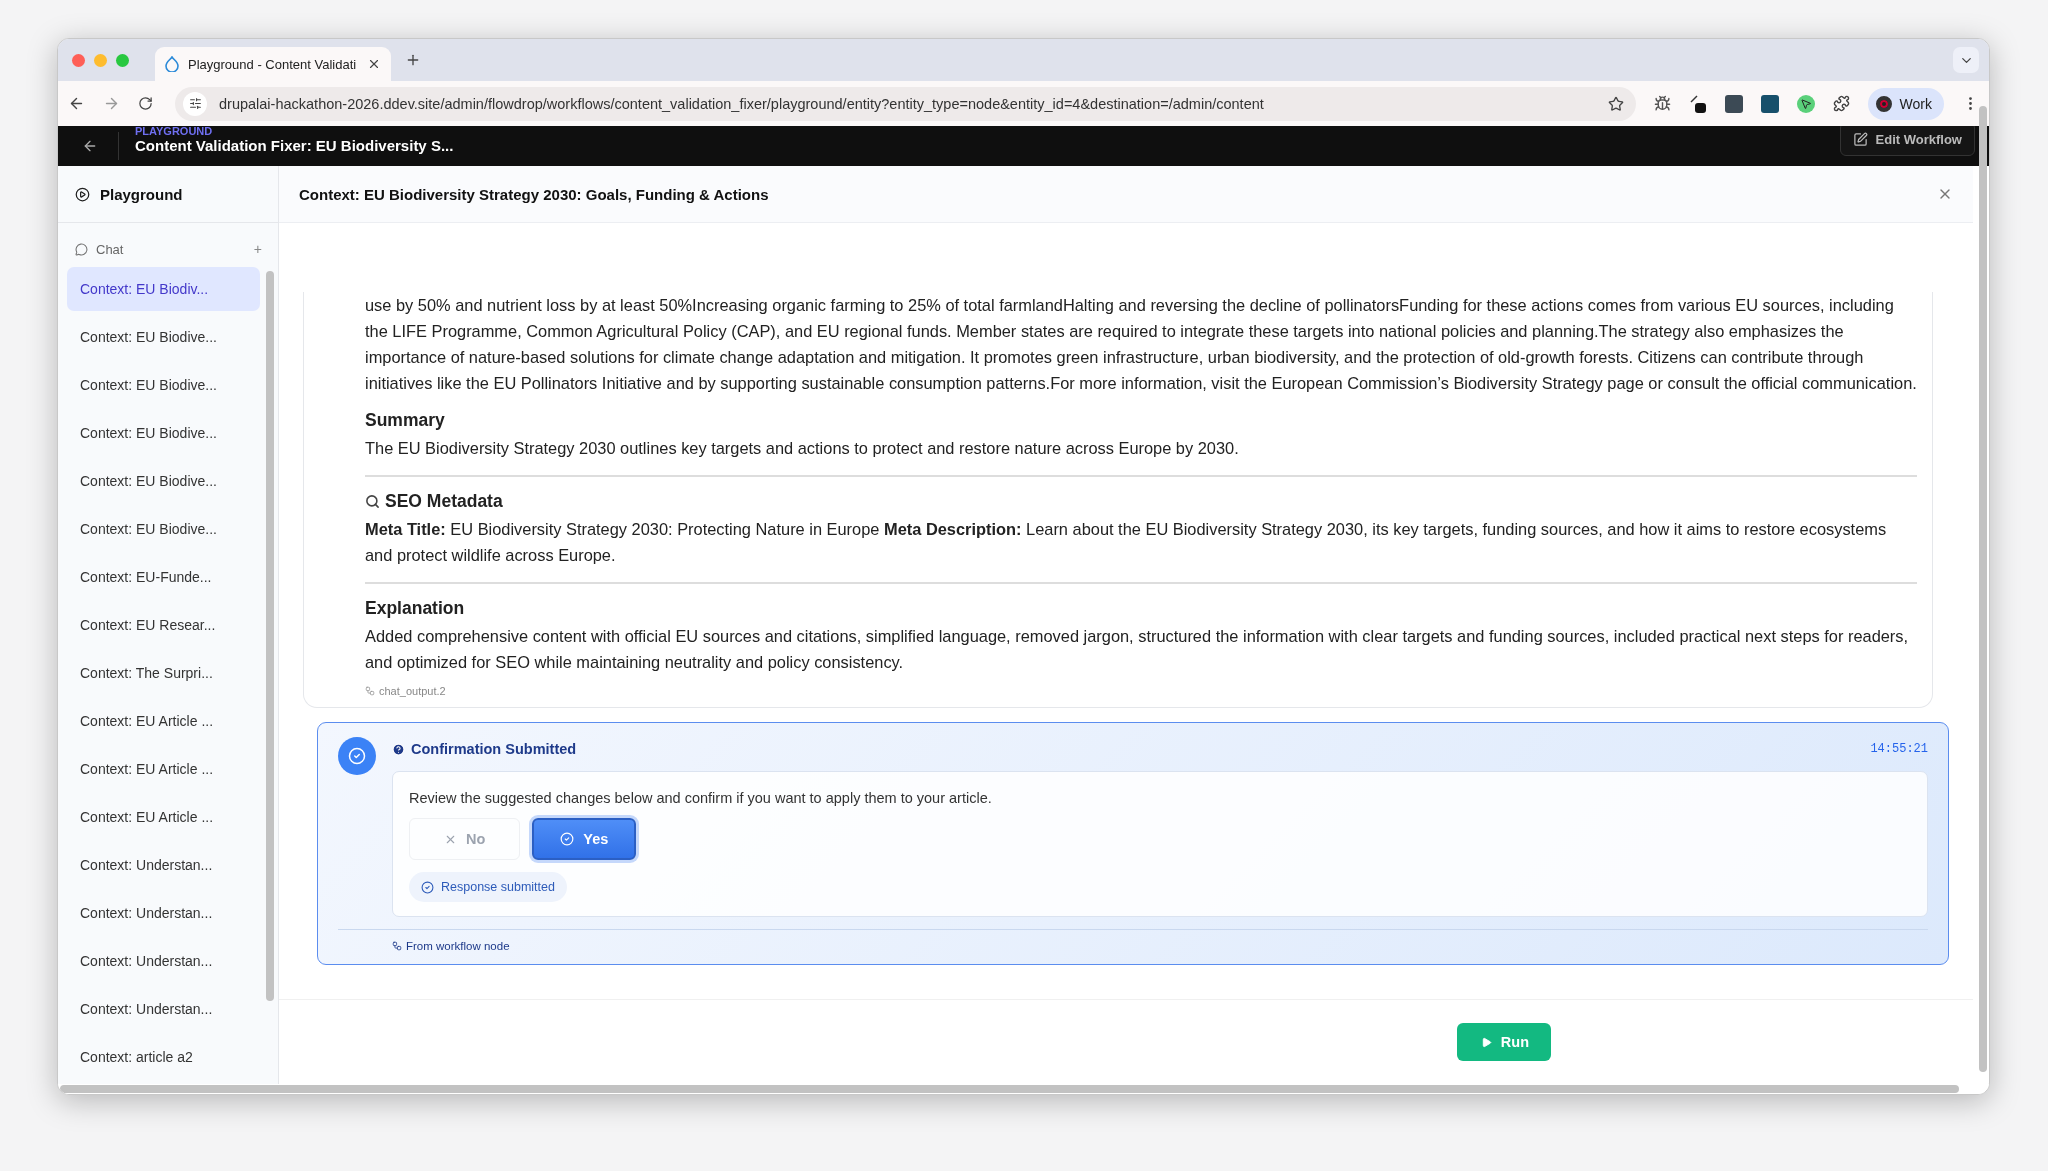 The height and width of the screenshot is (1171, 2048). I want to click on url-text: drupalai-hackathon-2026.ddev.site/admin/flowdrop/workflows/content_validation_fixer/playground/entity?entity_type=node&entity_id=4&destination=/admin/content, so click(742, 103).